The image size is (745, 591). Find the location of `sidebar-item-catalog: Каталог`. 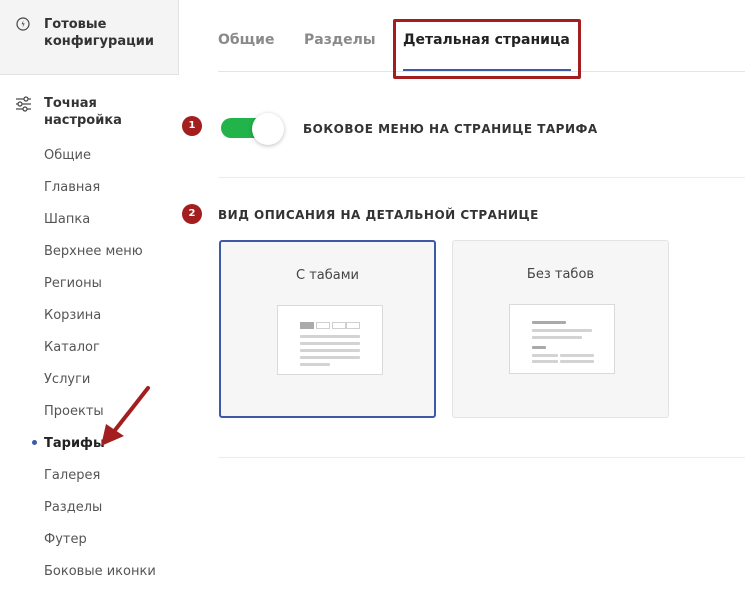

sidebar-item-catalog: Каталог is located at coordinates (72, 348).